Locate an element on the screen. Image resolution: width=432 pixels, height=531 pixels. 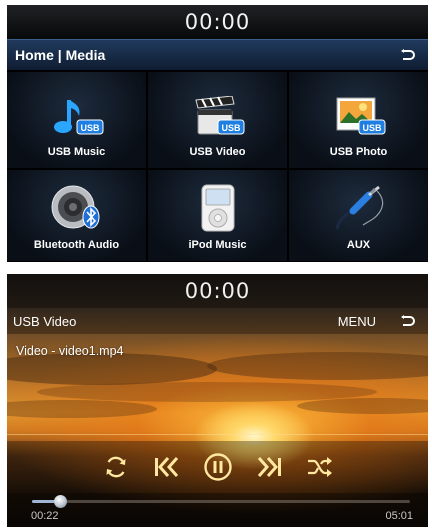
header-bar: USB Video MENU is located at coordinates (217, 321).